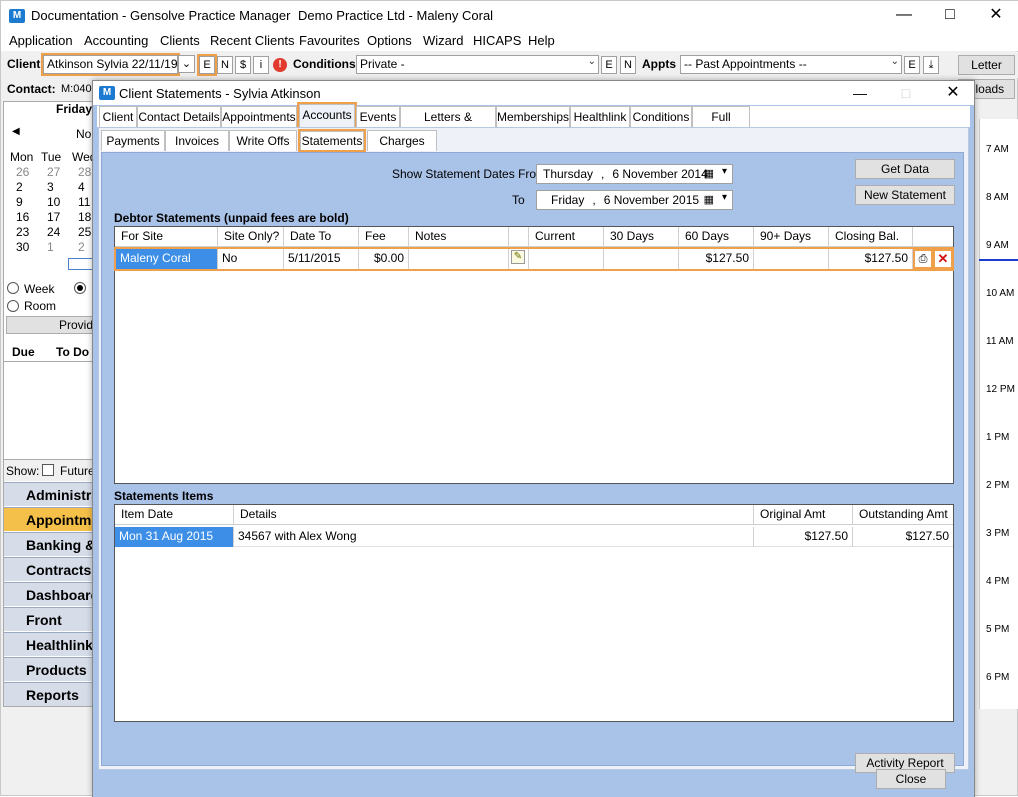  What do you see at coordinates (48, 470) in the screenshot?
I see `future-checkbox` at bounding box center [48, 470].